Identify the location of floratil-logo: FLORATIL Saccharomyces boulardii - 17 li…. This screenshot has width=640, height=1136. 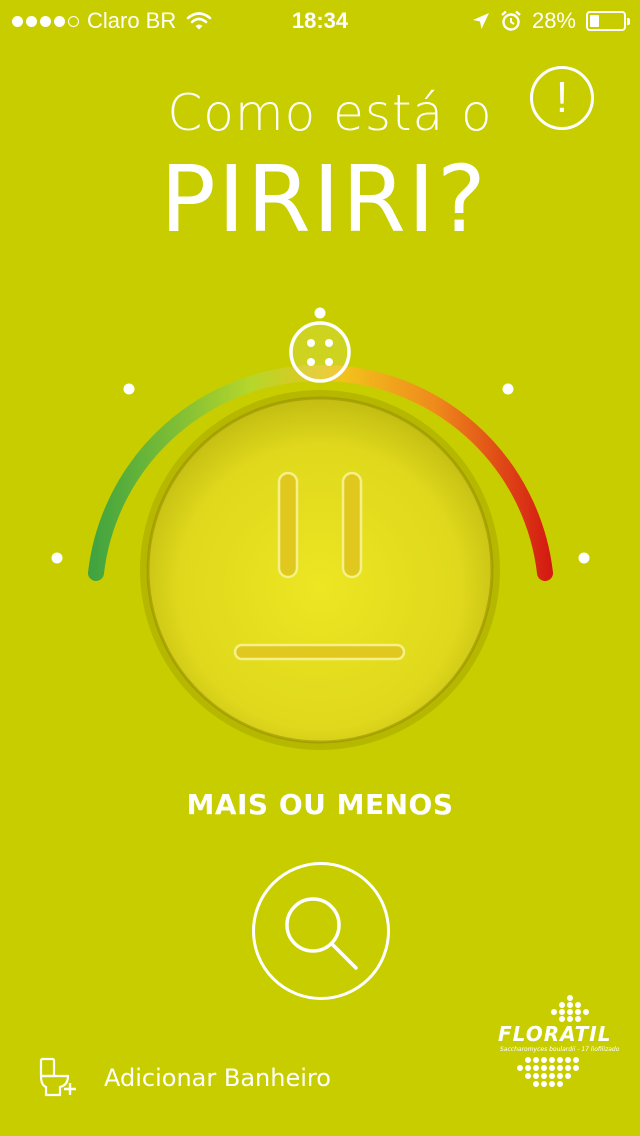
(566, 1046).